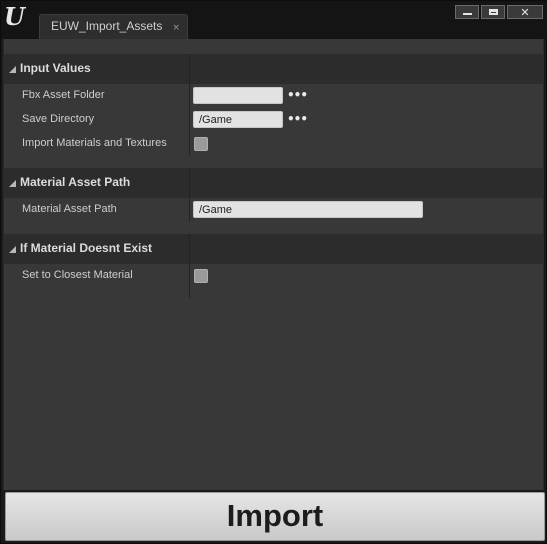  I want to click on title-bar: U EUW_Import_Assets × ✕, so click(274, 20).